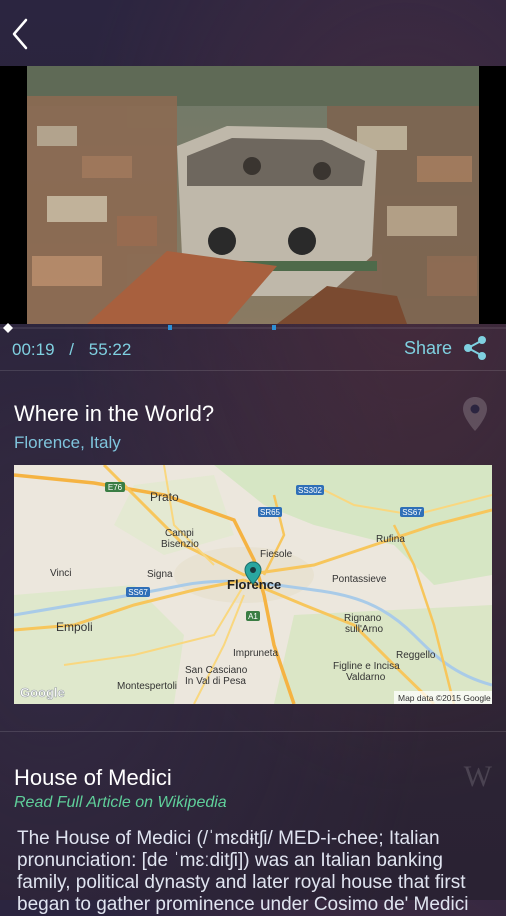 The width and height of the screenshot is (506, 916). I want to click on map-label-montespertoli: Montespertoli, so click(147, 686).